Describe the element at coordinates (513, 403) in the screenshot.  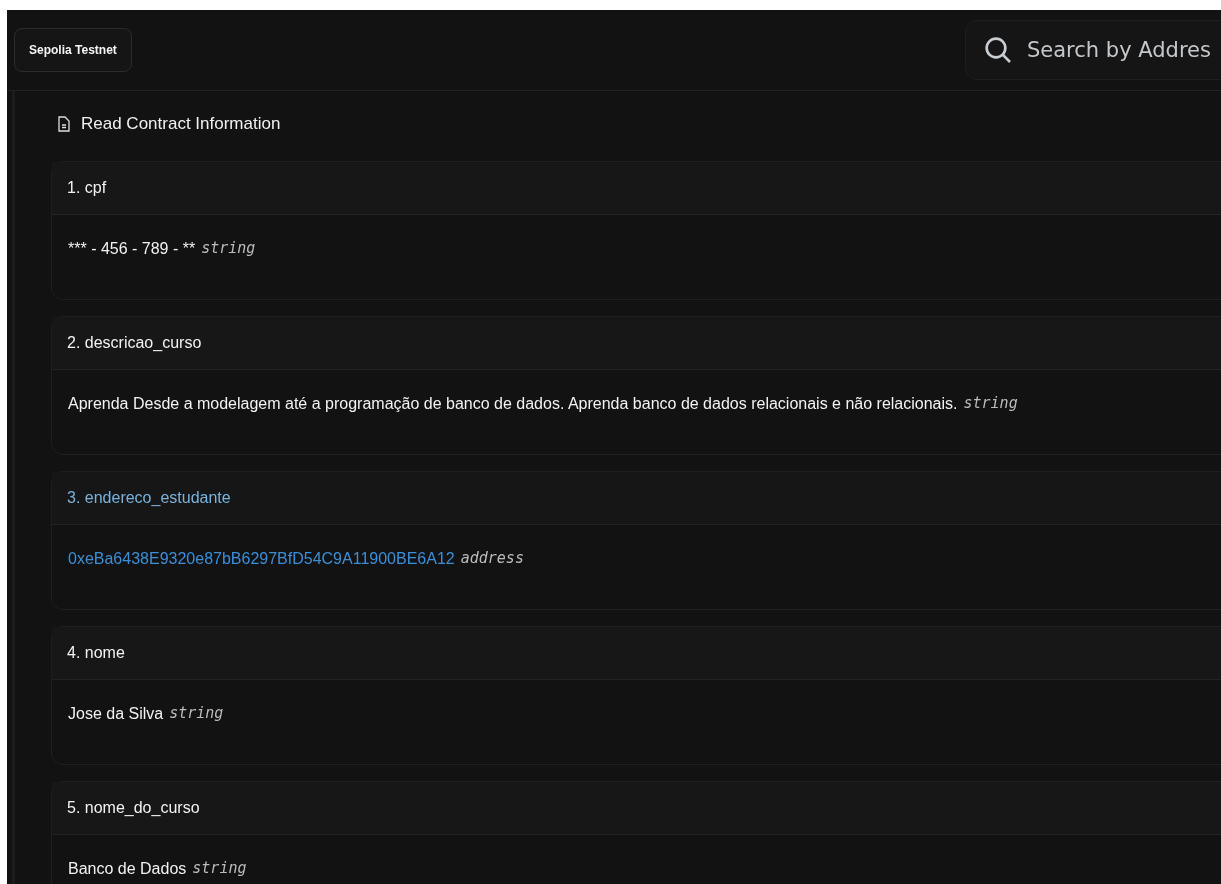
I see `field-value: Aprenda Desde a modelagem até a programação de banco de dados. Aprenda banco de dados relacionais e não relacionais.` at that location.